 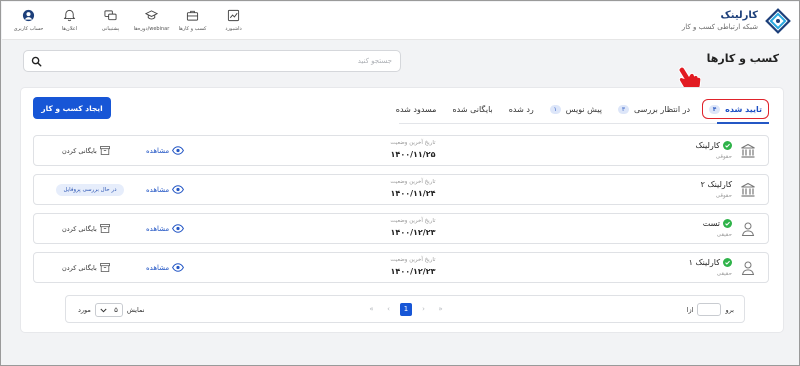 I want to click on tab-archived: بایگانی شده, so click(x=472, y=109).